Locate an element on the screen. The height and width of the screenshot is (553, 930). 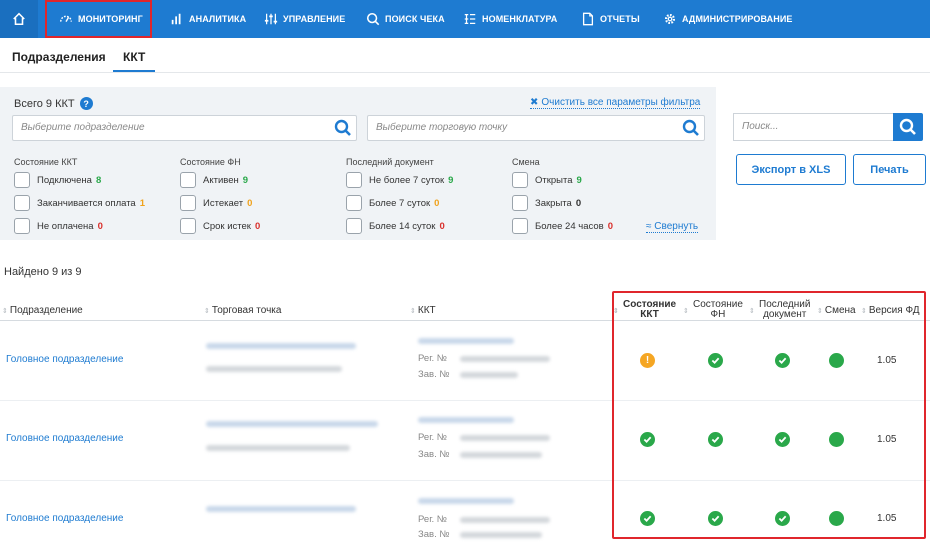
filter-checkbox: Активен 9 is located at coordinates (214, 180).